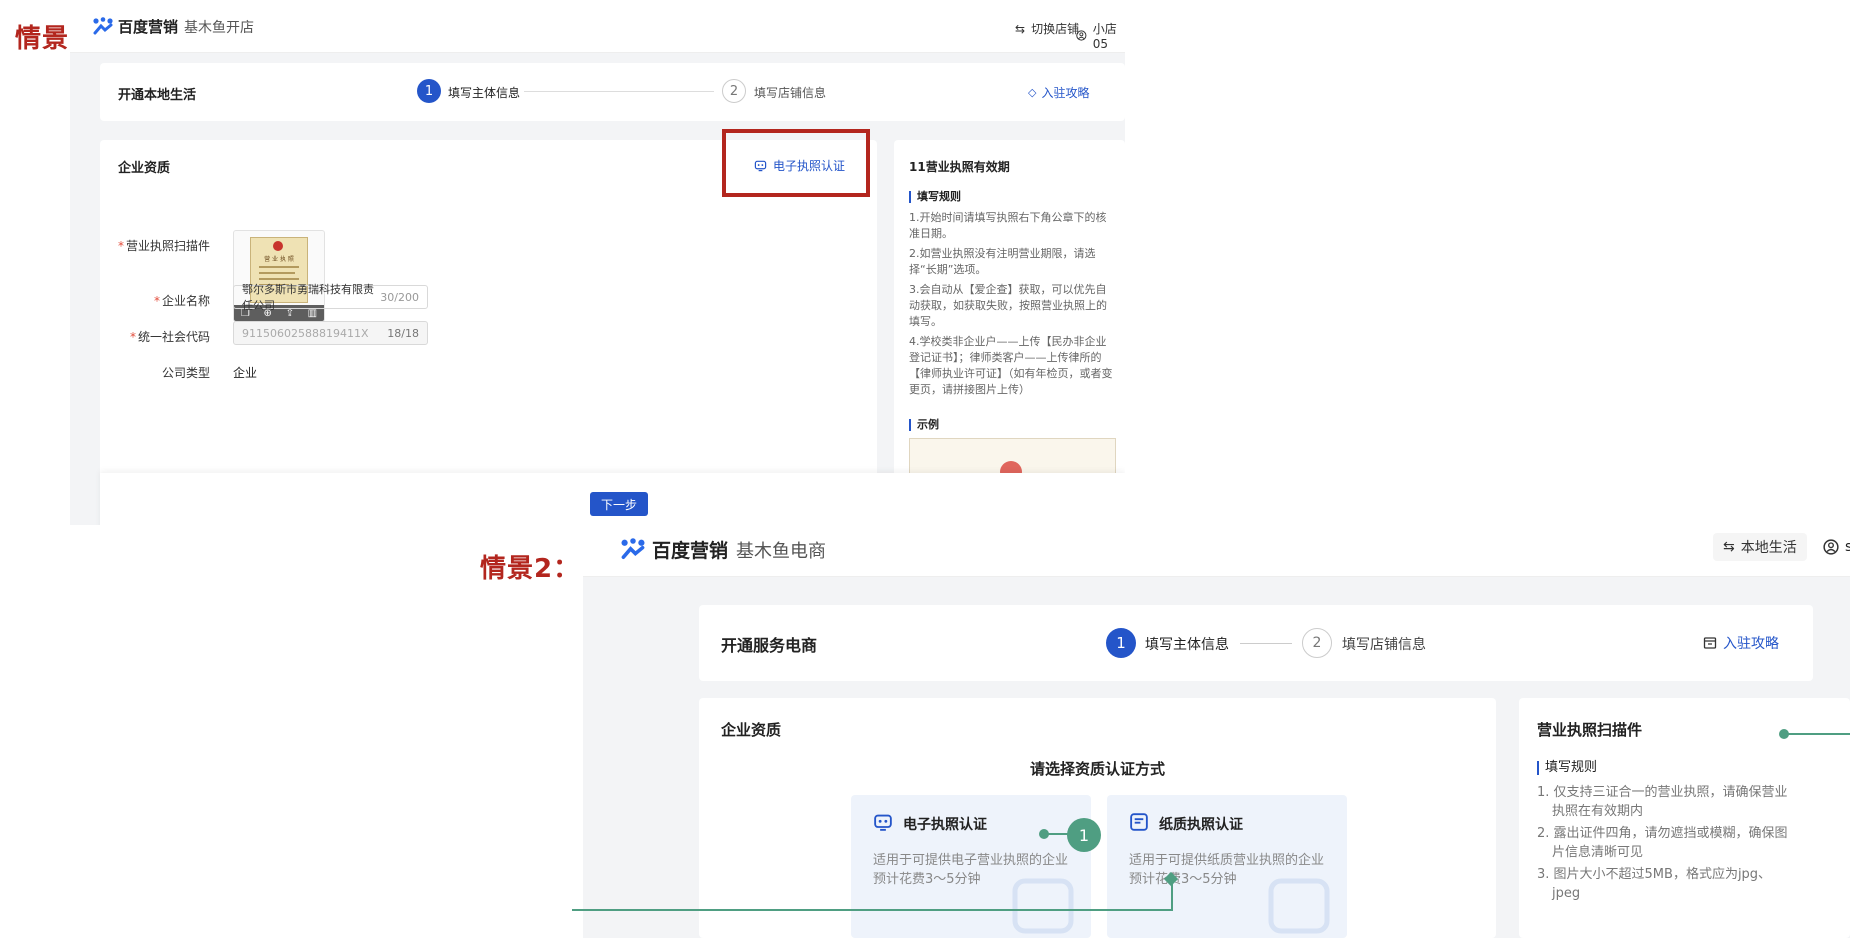 The height and width of the screenshot is (948, 1850). I want to click on scene2-step-divider, so click(1266, 643).